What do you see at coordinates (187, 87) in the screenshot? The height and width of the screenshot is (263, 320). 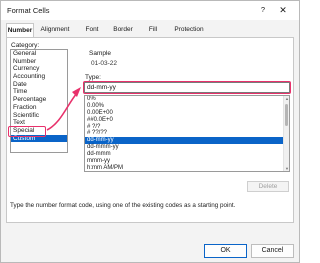 I see `type-input-highlight-box` at bounding box center [187, 87].